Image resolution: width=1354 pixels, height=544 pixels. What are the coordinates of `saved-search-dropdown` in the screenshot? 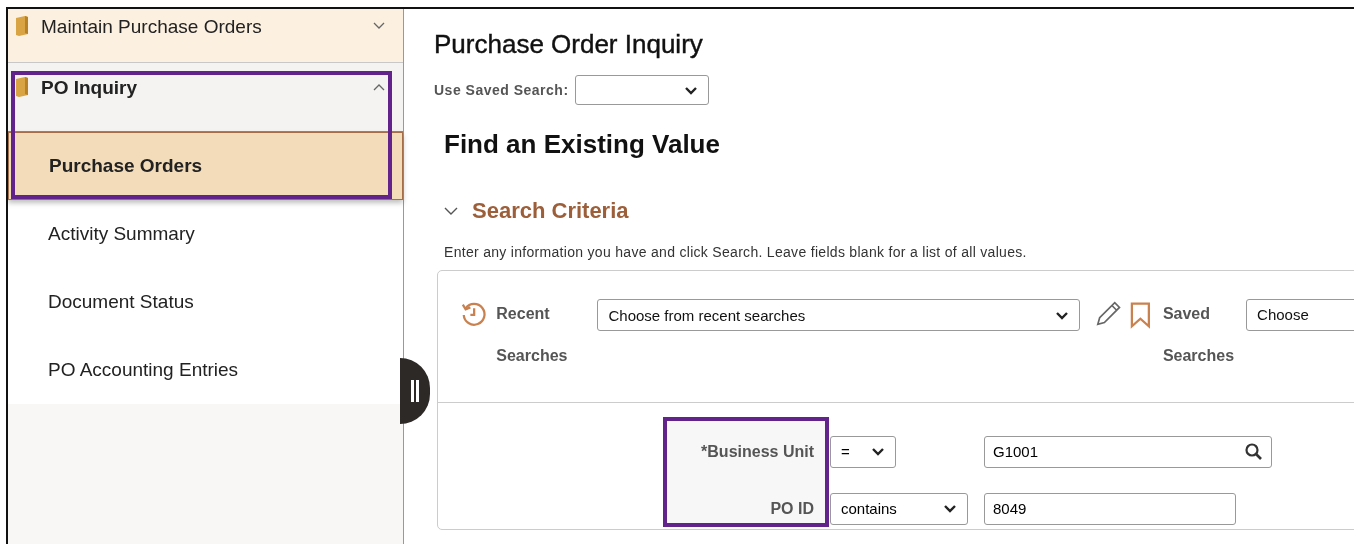 It's located at (641, 90).